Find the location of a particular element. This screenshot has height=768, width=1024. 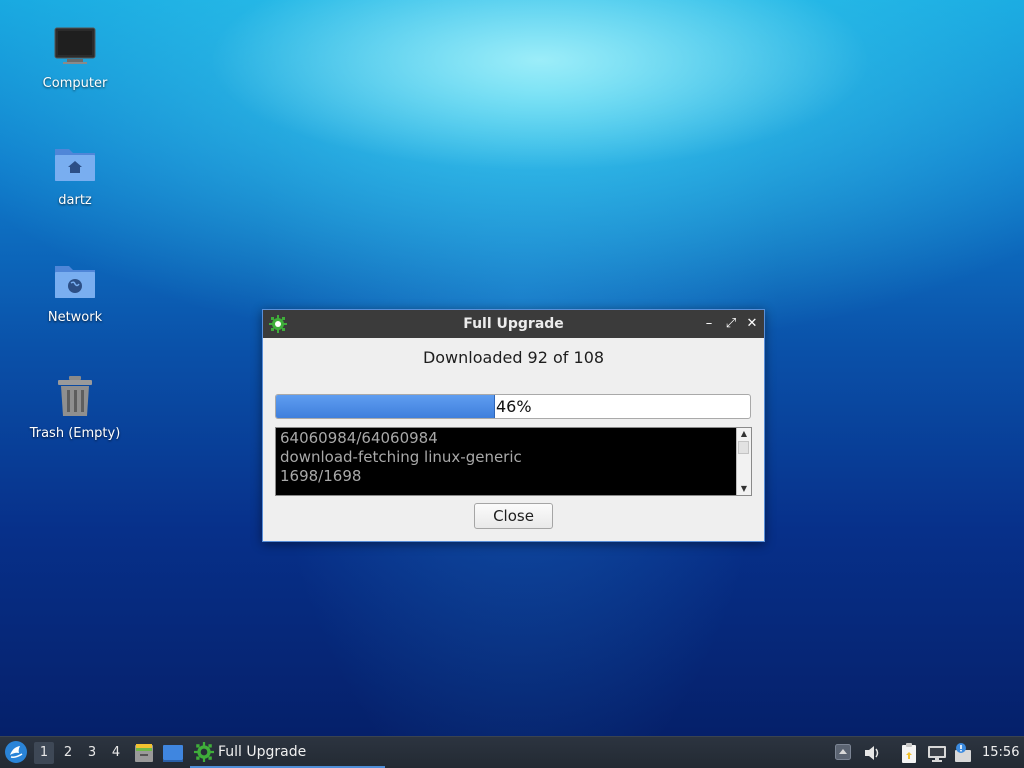

desktop-icon-label: dartz is located at coordinates (75, 200).